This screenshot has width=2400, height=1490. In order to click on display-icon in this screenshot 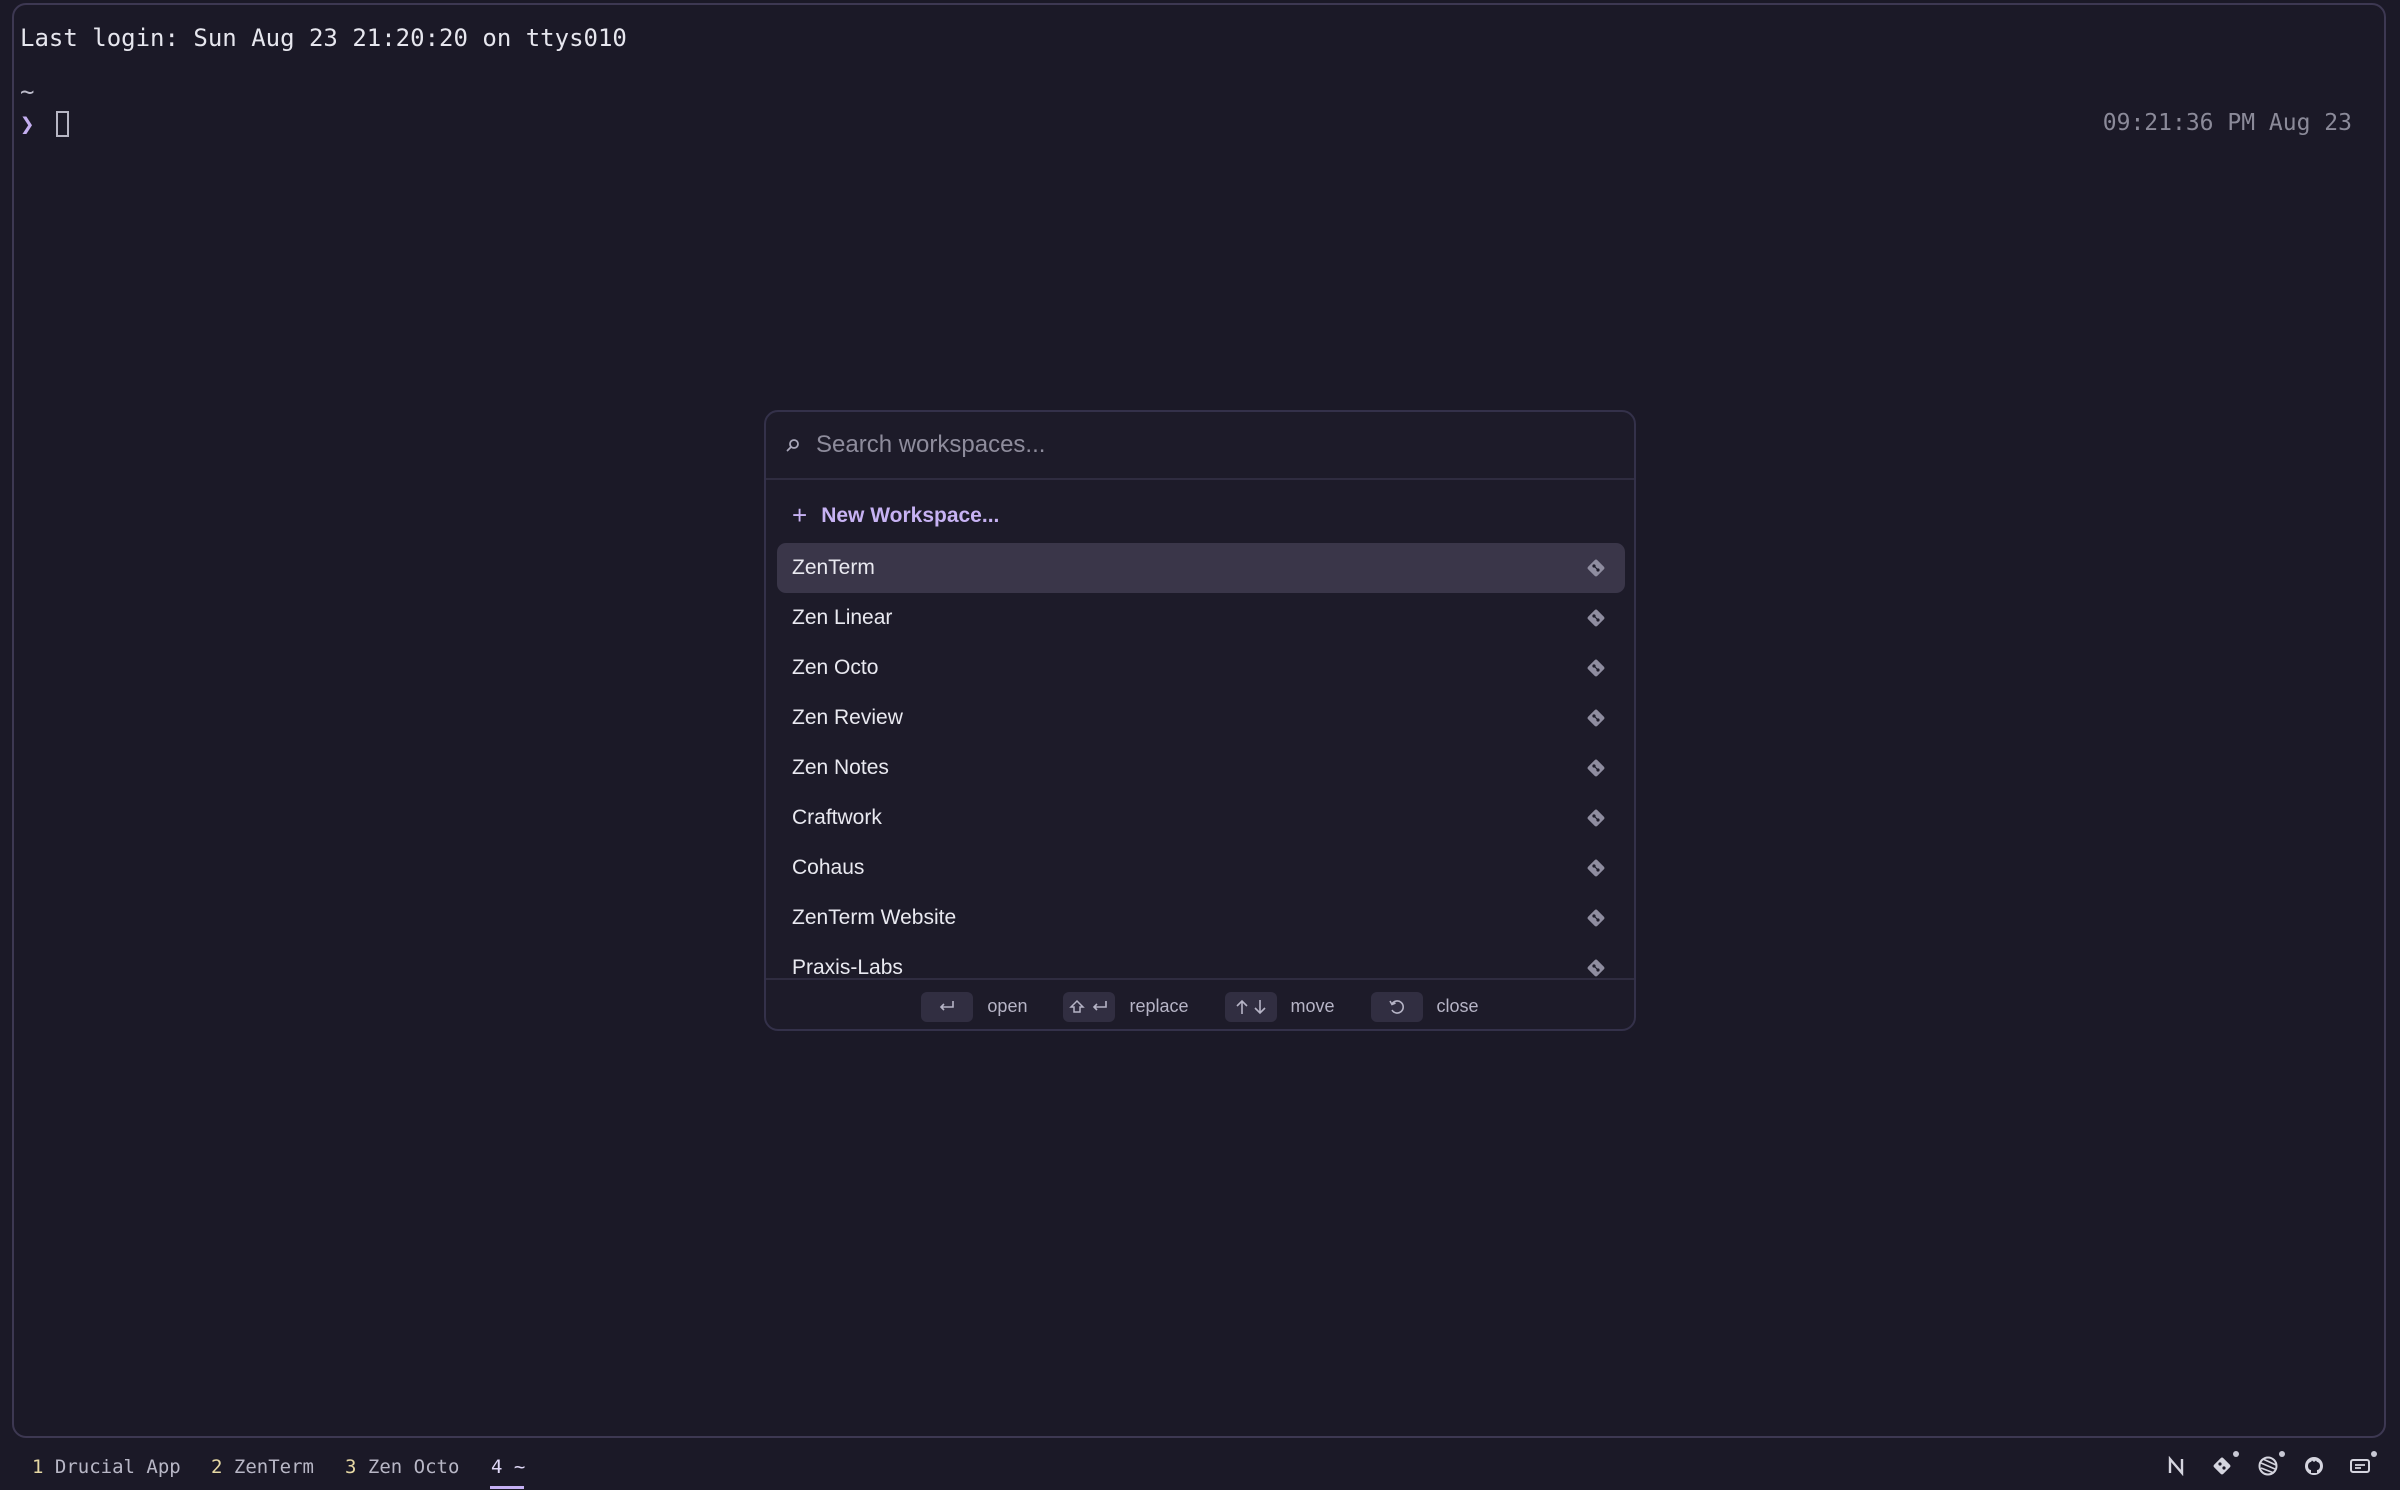, I will do `click(2362, 1464)`.